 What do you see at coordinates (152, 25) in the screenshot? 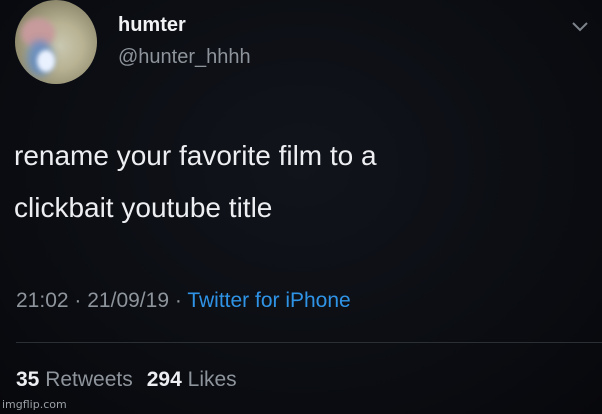
I see `display-name: humter` at bounding box center [152, 25].